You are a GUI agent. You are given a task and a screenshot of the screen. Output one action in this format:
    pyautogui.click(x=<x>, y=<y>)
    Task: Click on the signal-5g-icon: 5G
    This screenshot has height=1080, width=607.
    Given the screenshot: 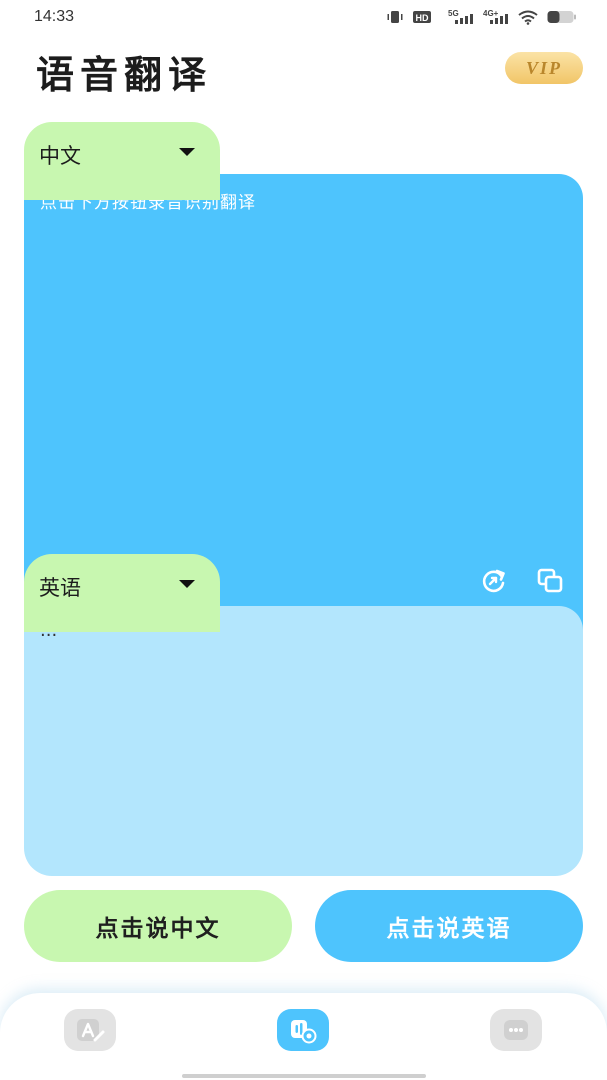 What is the action you would take?
    pyautogui.click(x=460, y=16)
    